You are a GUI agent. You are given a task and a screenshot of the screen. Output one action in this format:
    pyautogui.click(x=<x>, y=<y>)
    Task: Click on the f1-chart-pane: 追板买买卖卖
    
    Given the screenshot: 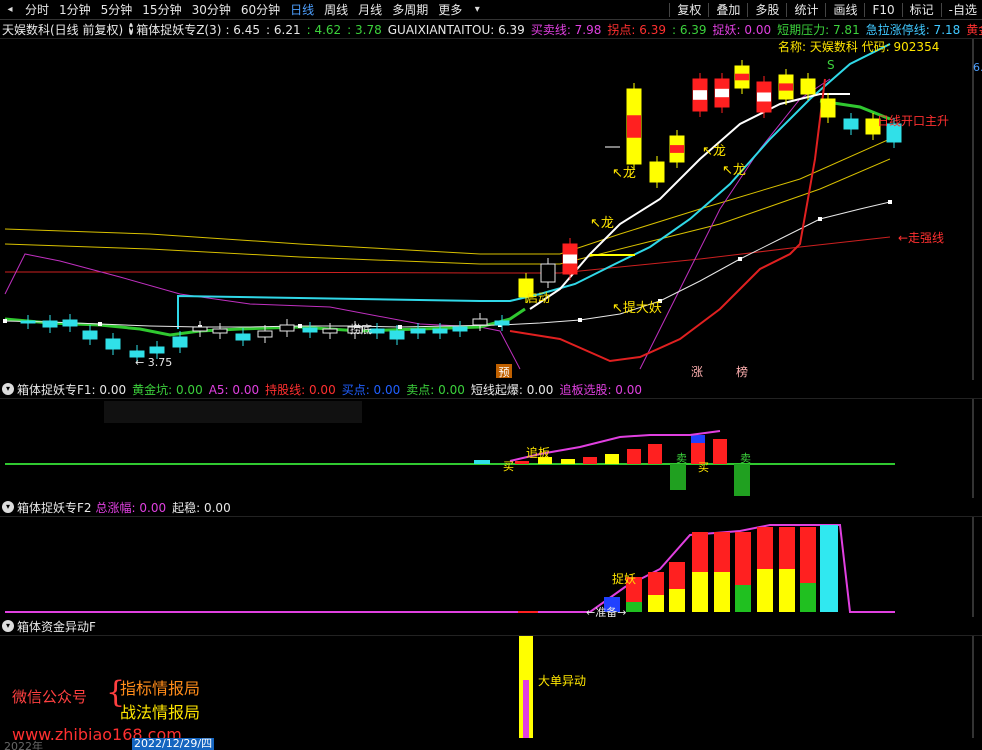 What is the action you would take?
    pyautogui.click(x=491, y=448)
    